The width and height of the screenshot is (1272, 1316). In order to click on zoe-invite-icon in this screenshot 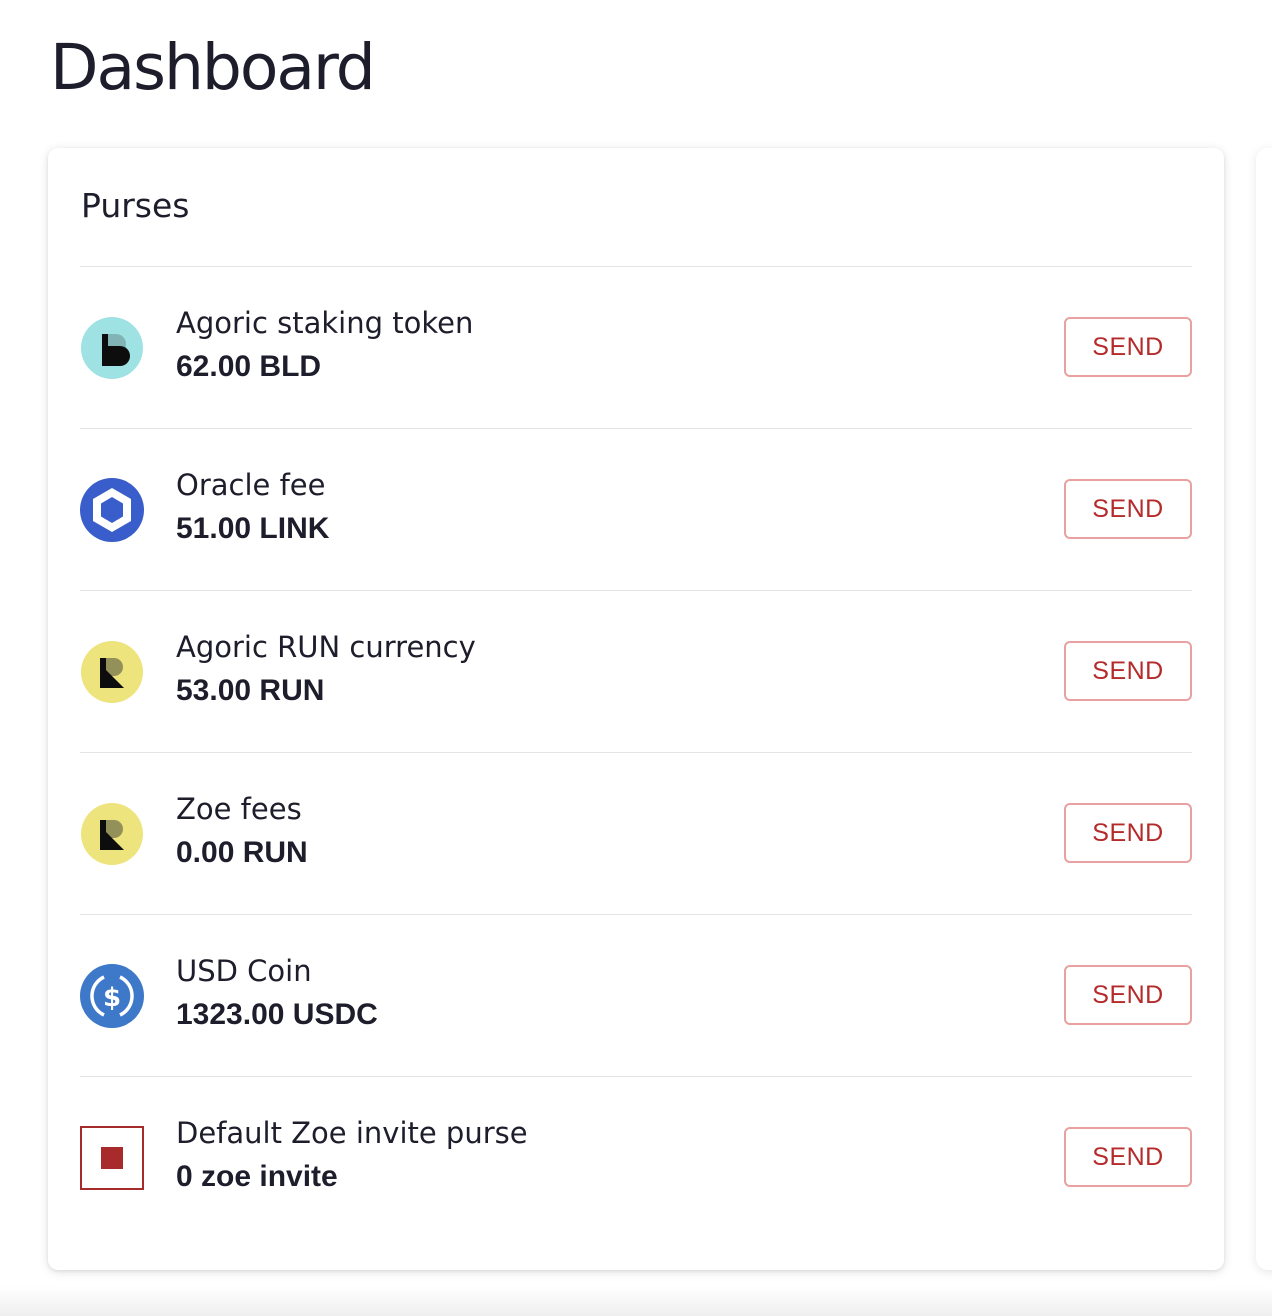, I will do `click(112, 1158)`.